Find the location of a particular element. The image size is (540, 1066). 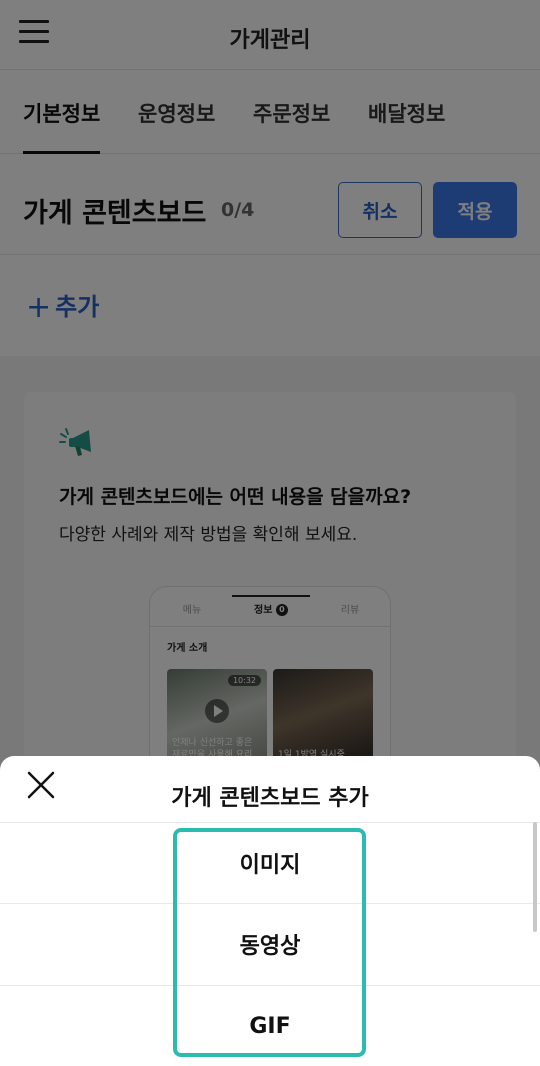

scrollbar is located at coordinates (535, 877).